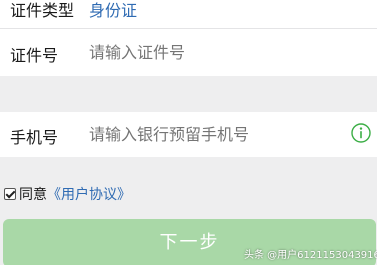 The height and width of the screenshot is (265, 377). Describe the element at coordinates (34, 137) in the screenshot. I see `phone-label: 手机号` at that location.